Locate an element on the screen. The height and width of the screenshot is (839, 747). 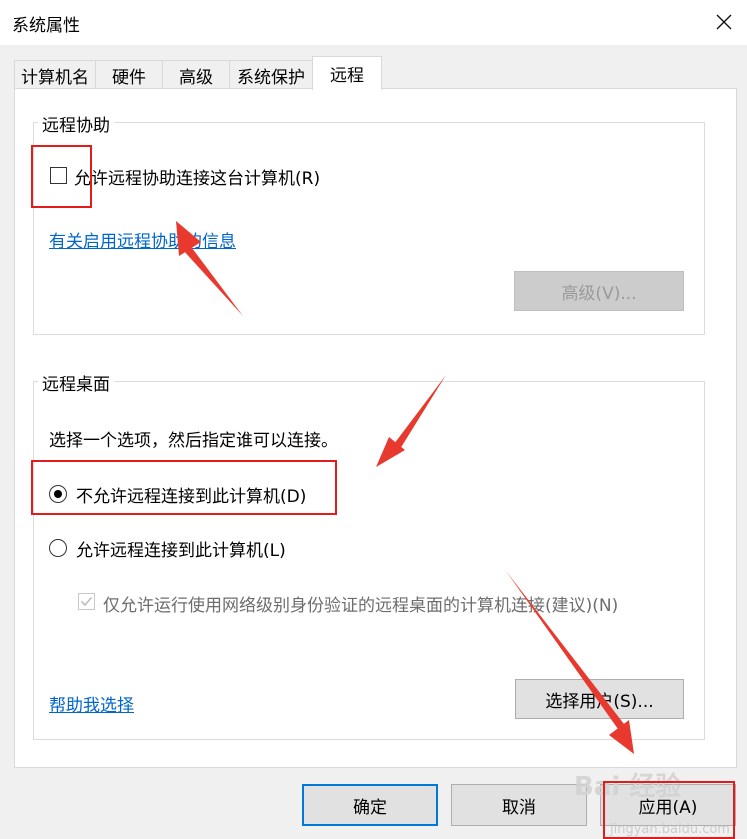
nla-label: 仅允许运行使用网络级别身份验证的远程桌面的计算机连接(建议)(N) is located at coordinates (360, 603).